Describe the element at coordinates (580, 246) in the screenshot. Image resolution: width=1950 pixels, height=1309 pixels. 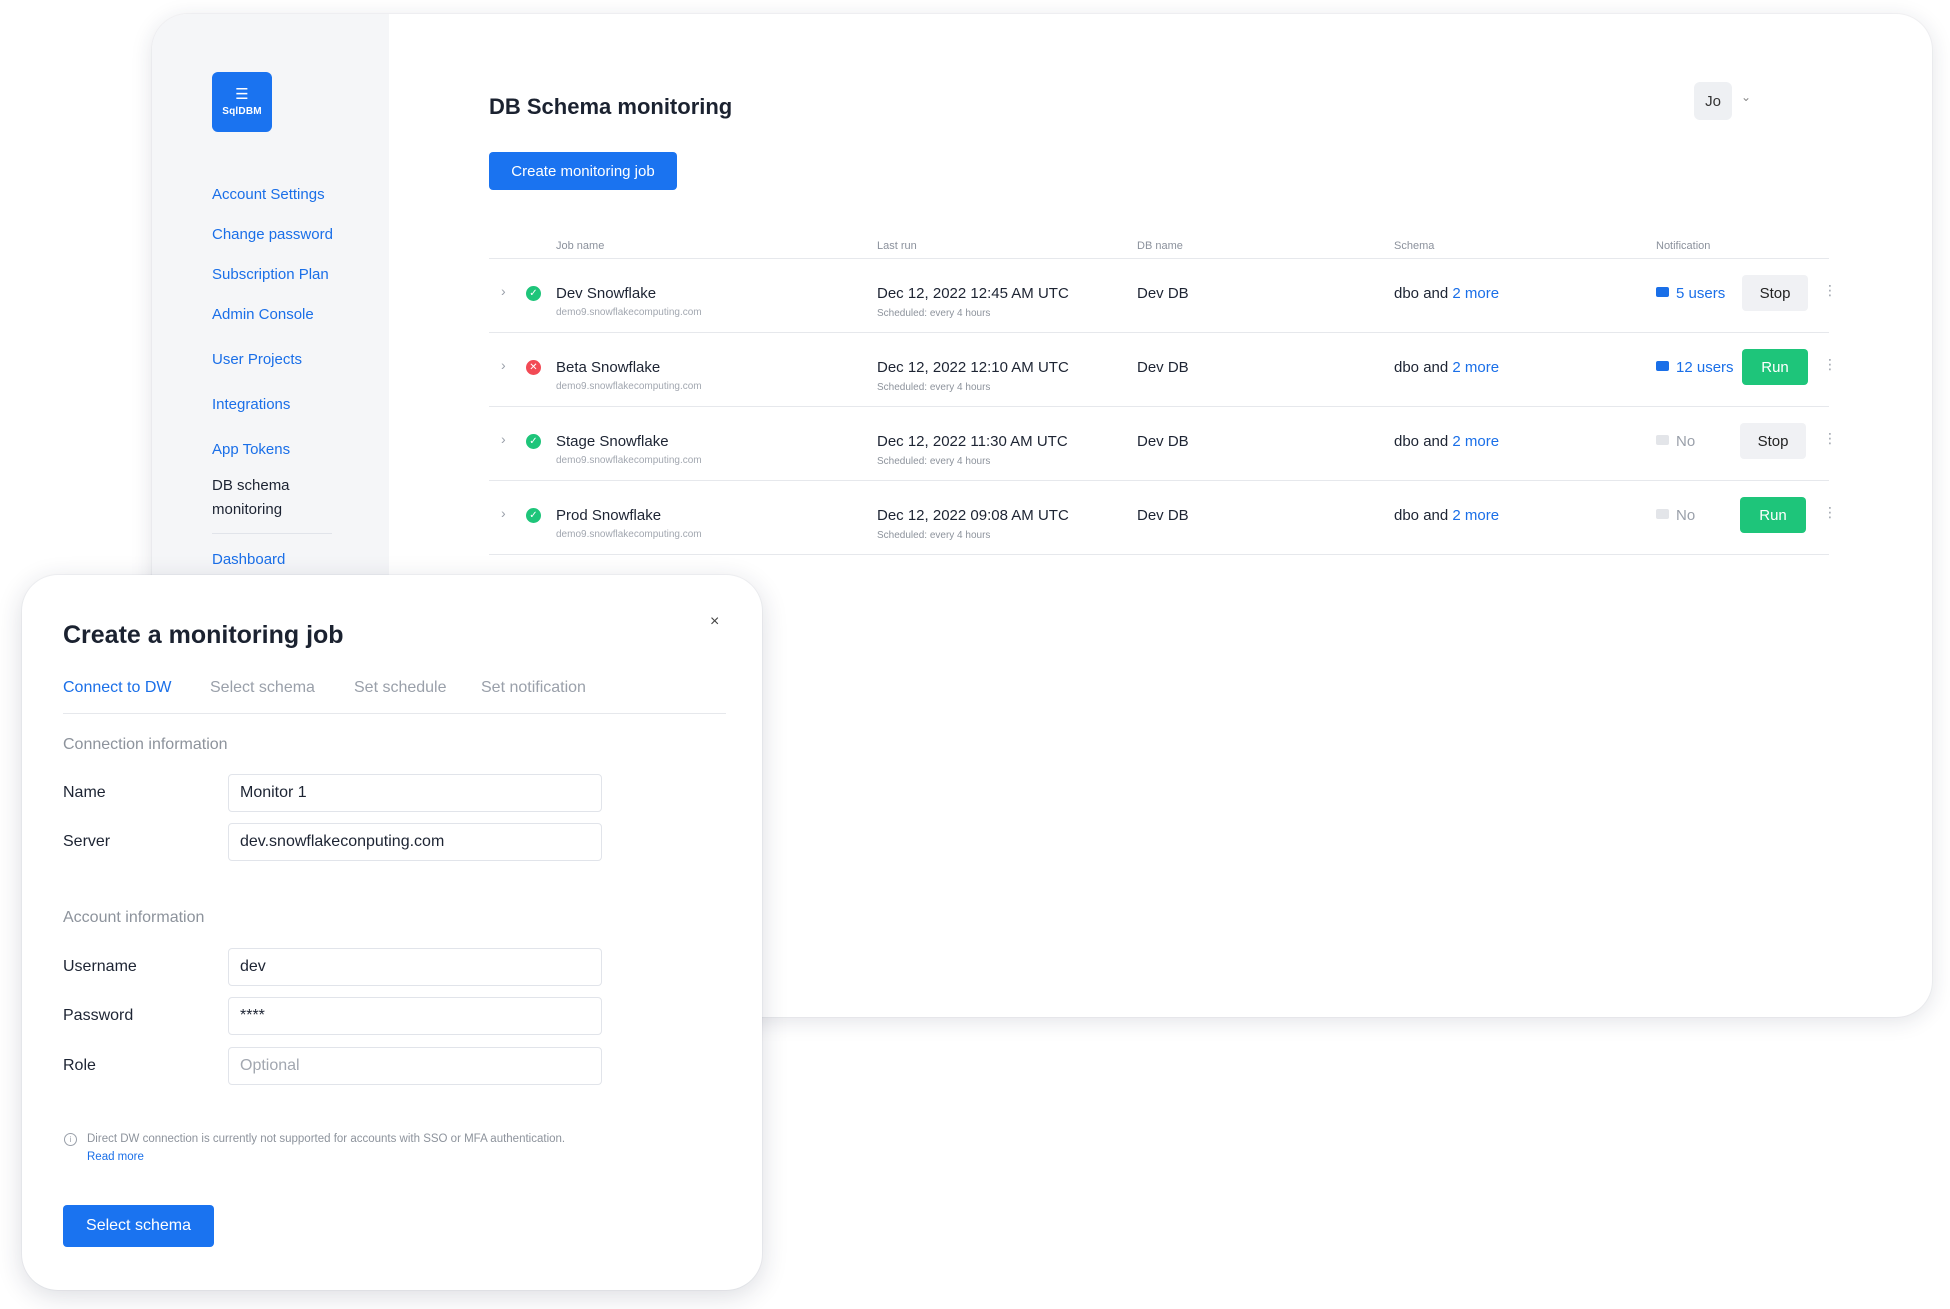
I see `column-header-job-name: Job name` at that location.